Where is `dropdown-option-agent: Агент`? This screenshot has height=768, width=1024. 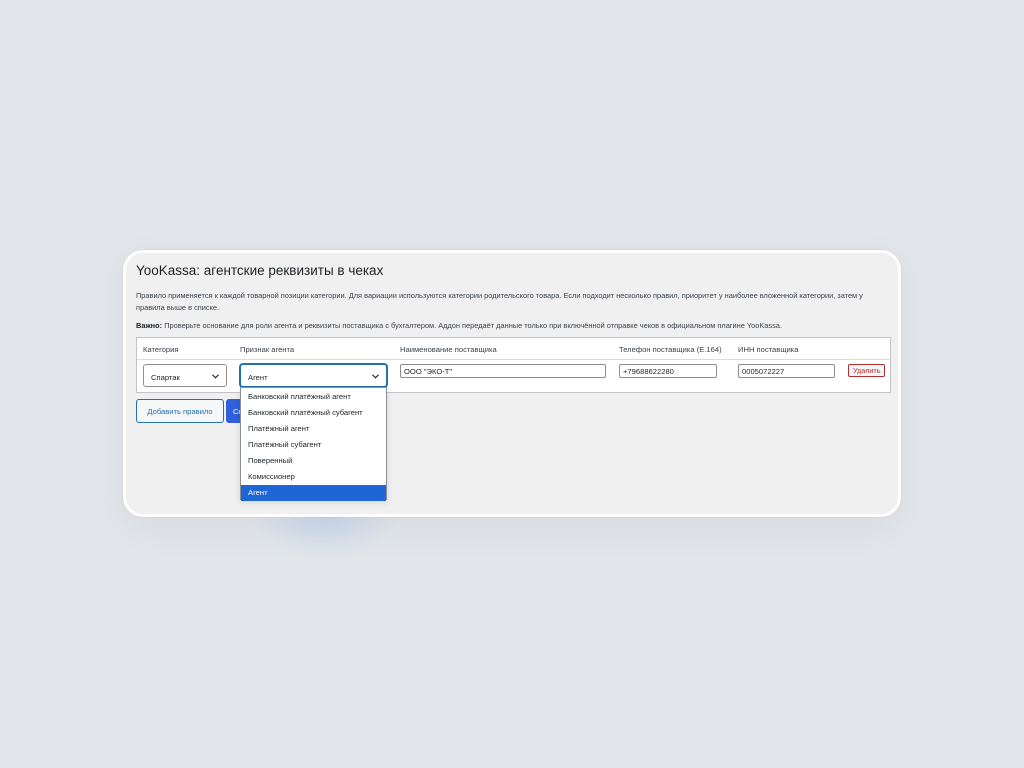 dropdown-option-agent: Агент is located at coordinates (313, 493).